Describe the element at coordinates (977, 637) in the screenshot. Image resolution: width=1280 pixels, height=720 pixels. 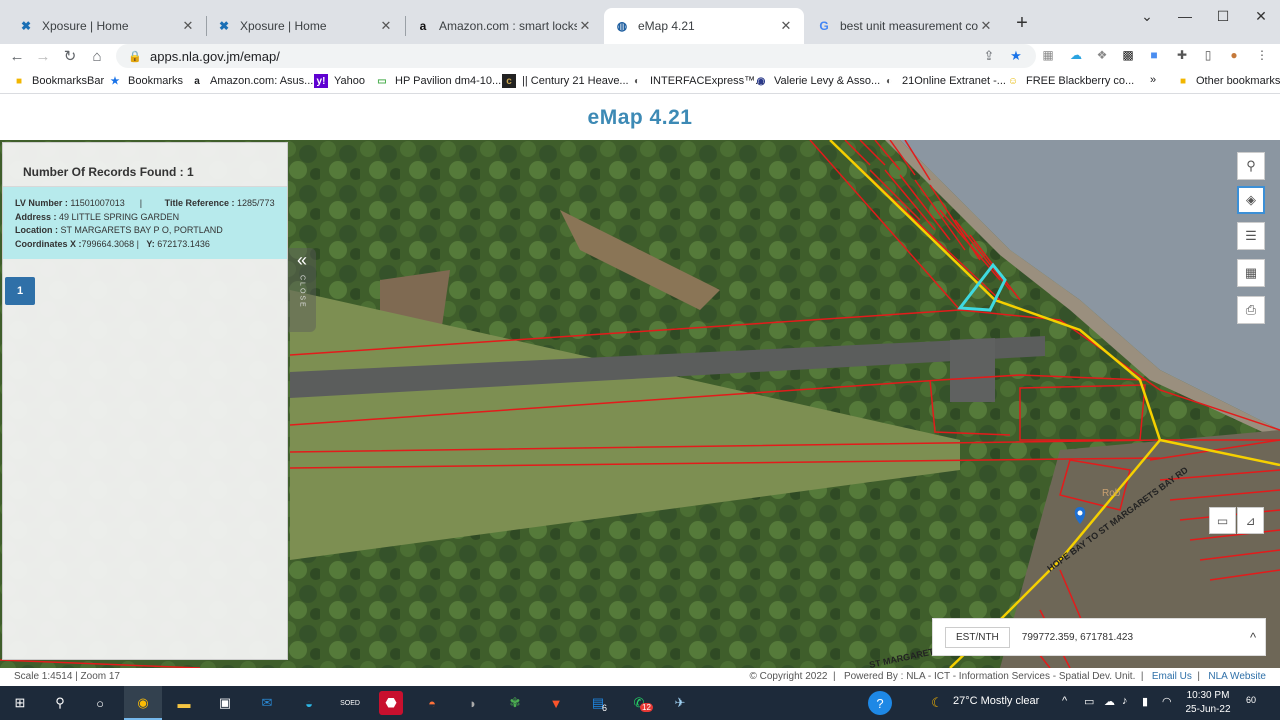
I see `est-nth-button: EST/NTH` at that location.